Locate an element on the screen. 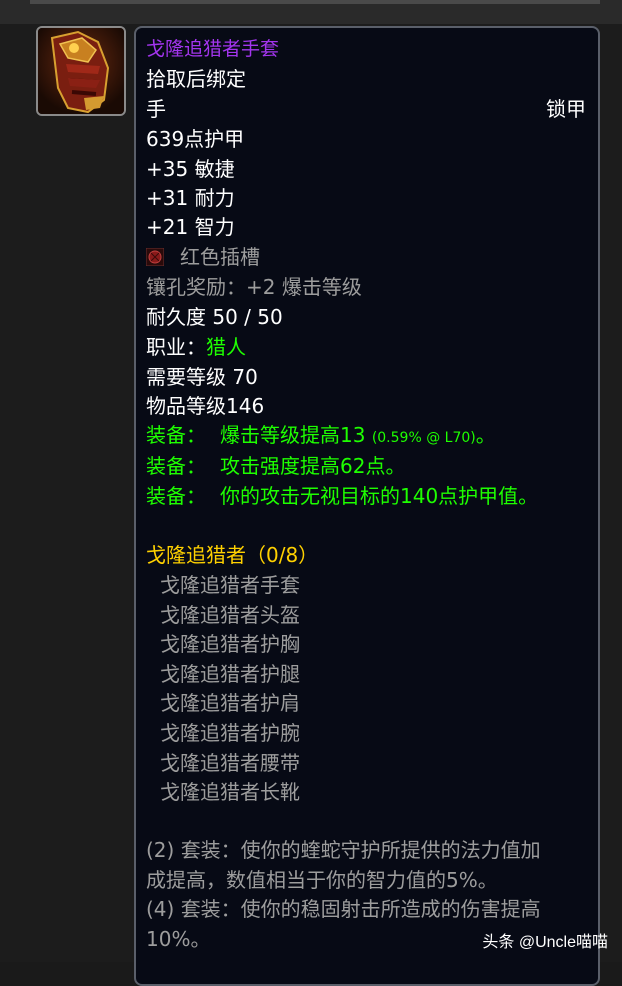 The image size is (622, 986). set-bonus-4-line-1: (4) 套装：使你的稳固射击所造成的伤害提高 is located at coordinates (343, 909).